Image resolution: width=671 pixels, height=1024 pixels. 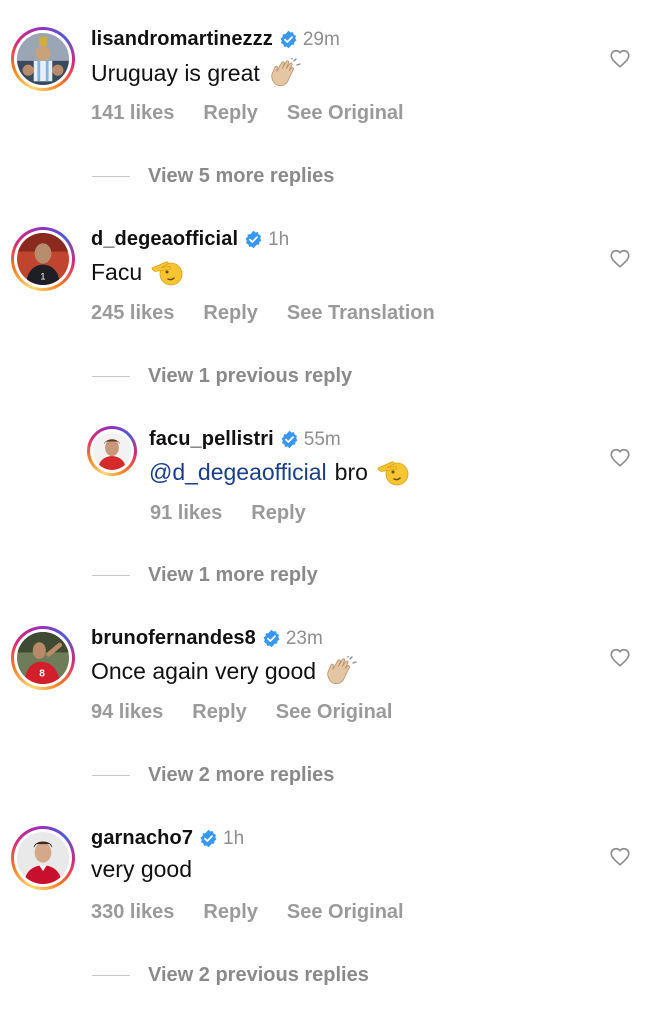 I want to click on avatar: 1, so click(x=43, y=259).